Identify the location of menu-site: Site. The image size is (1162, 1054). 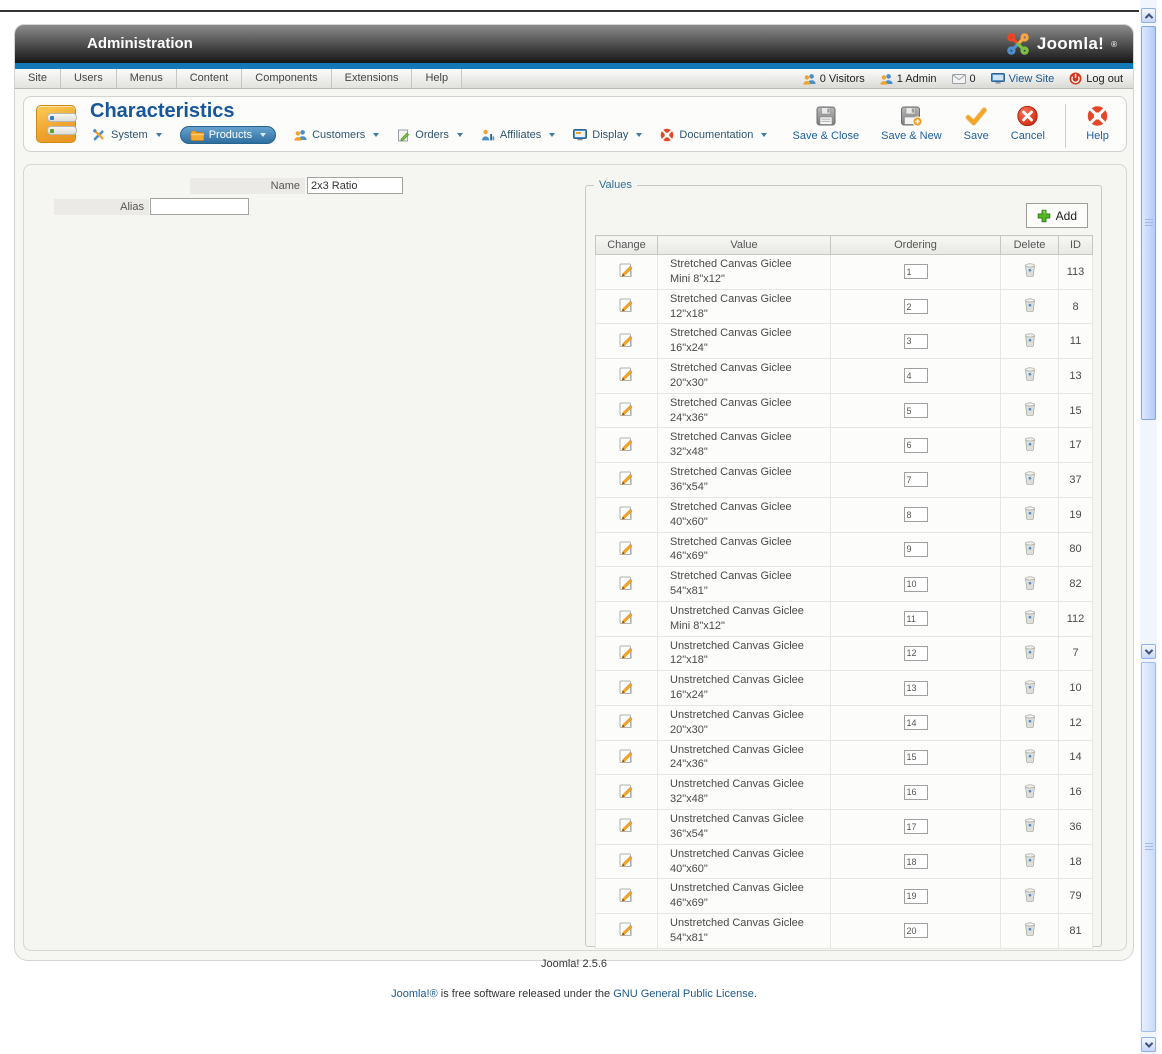
(38, 78).